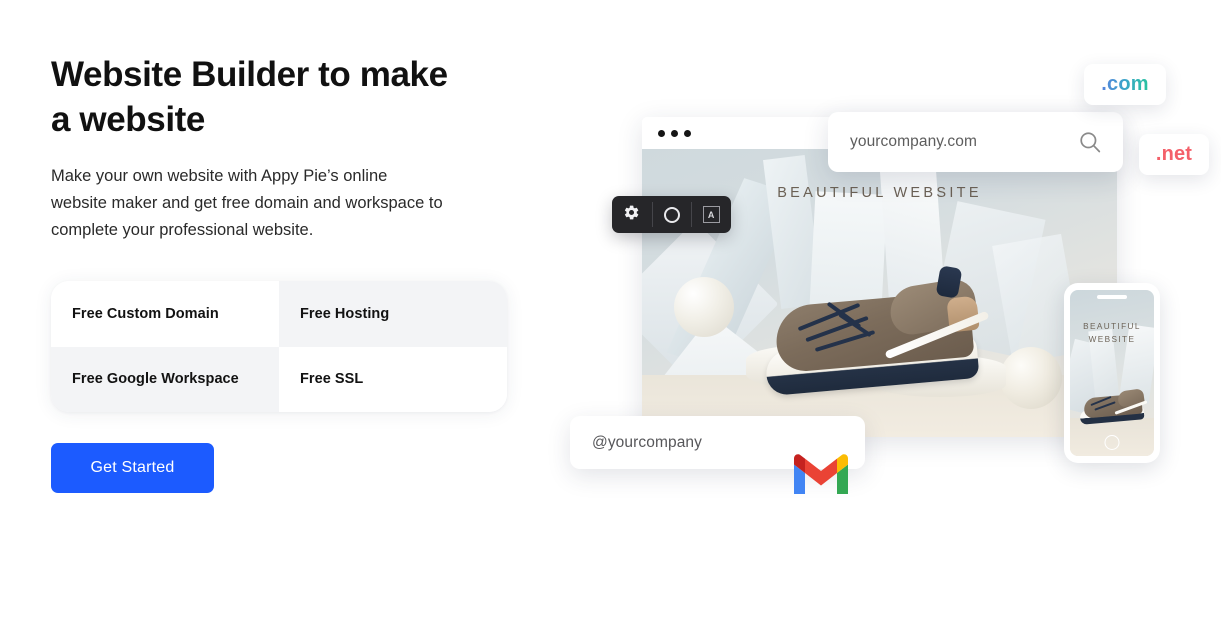  Describe the element at coordinates (704, 307) in the screenshot. I see `decor-sphere` at that location.